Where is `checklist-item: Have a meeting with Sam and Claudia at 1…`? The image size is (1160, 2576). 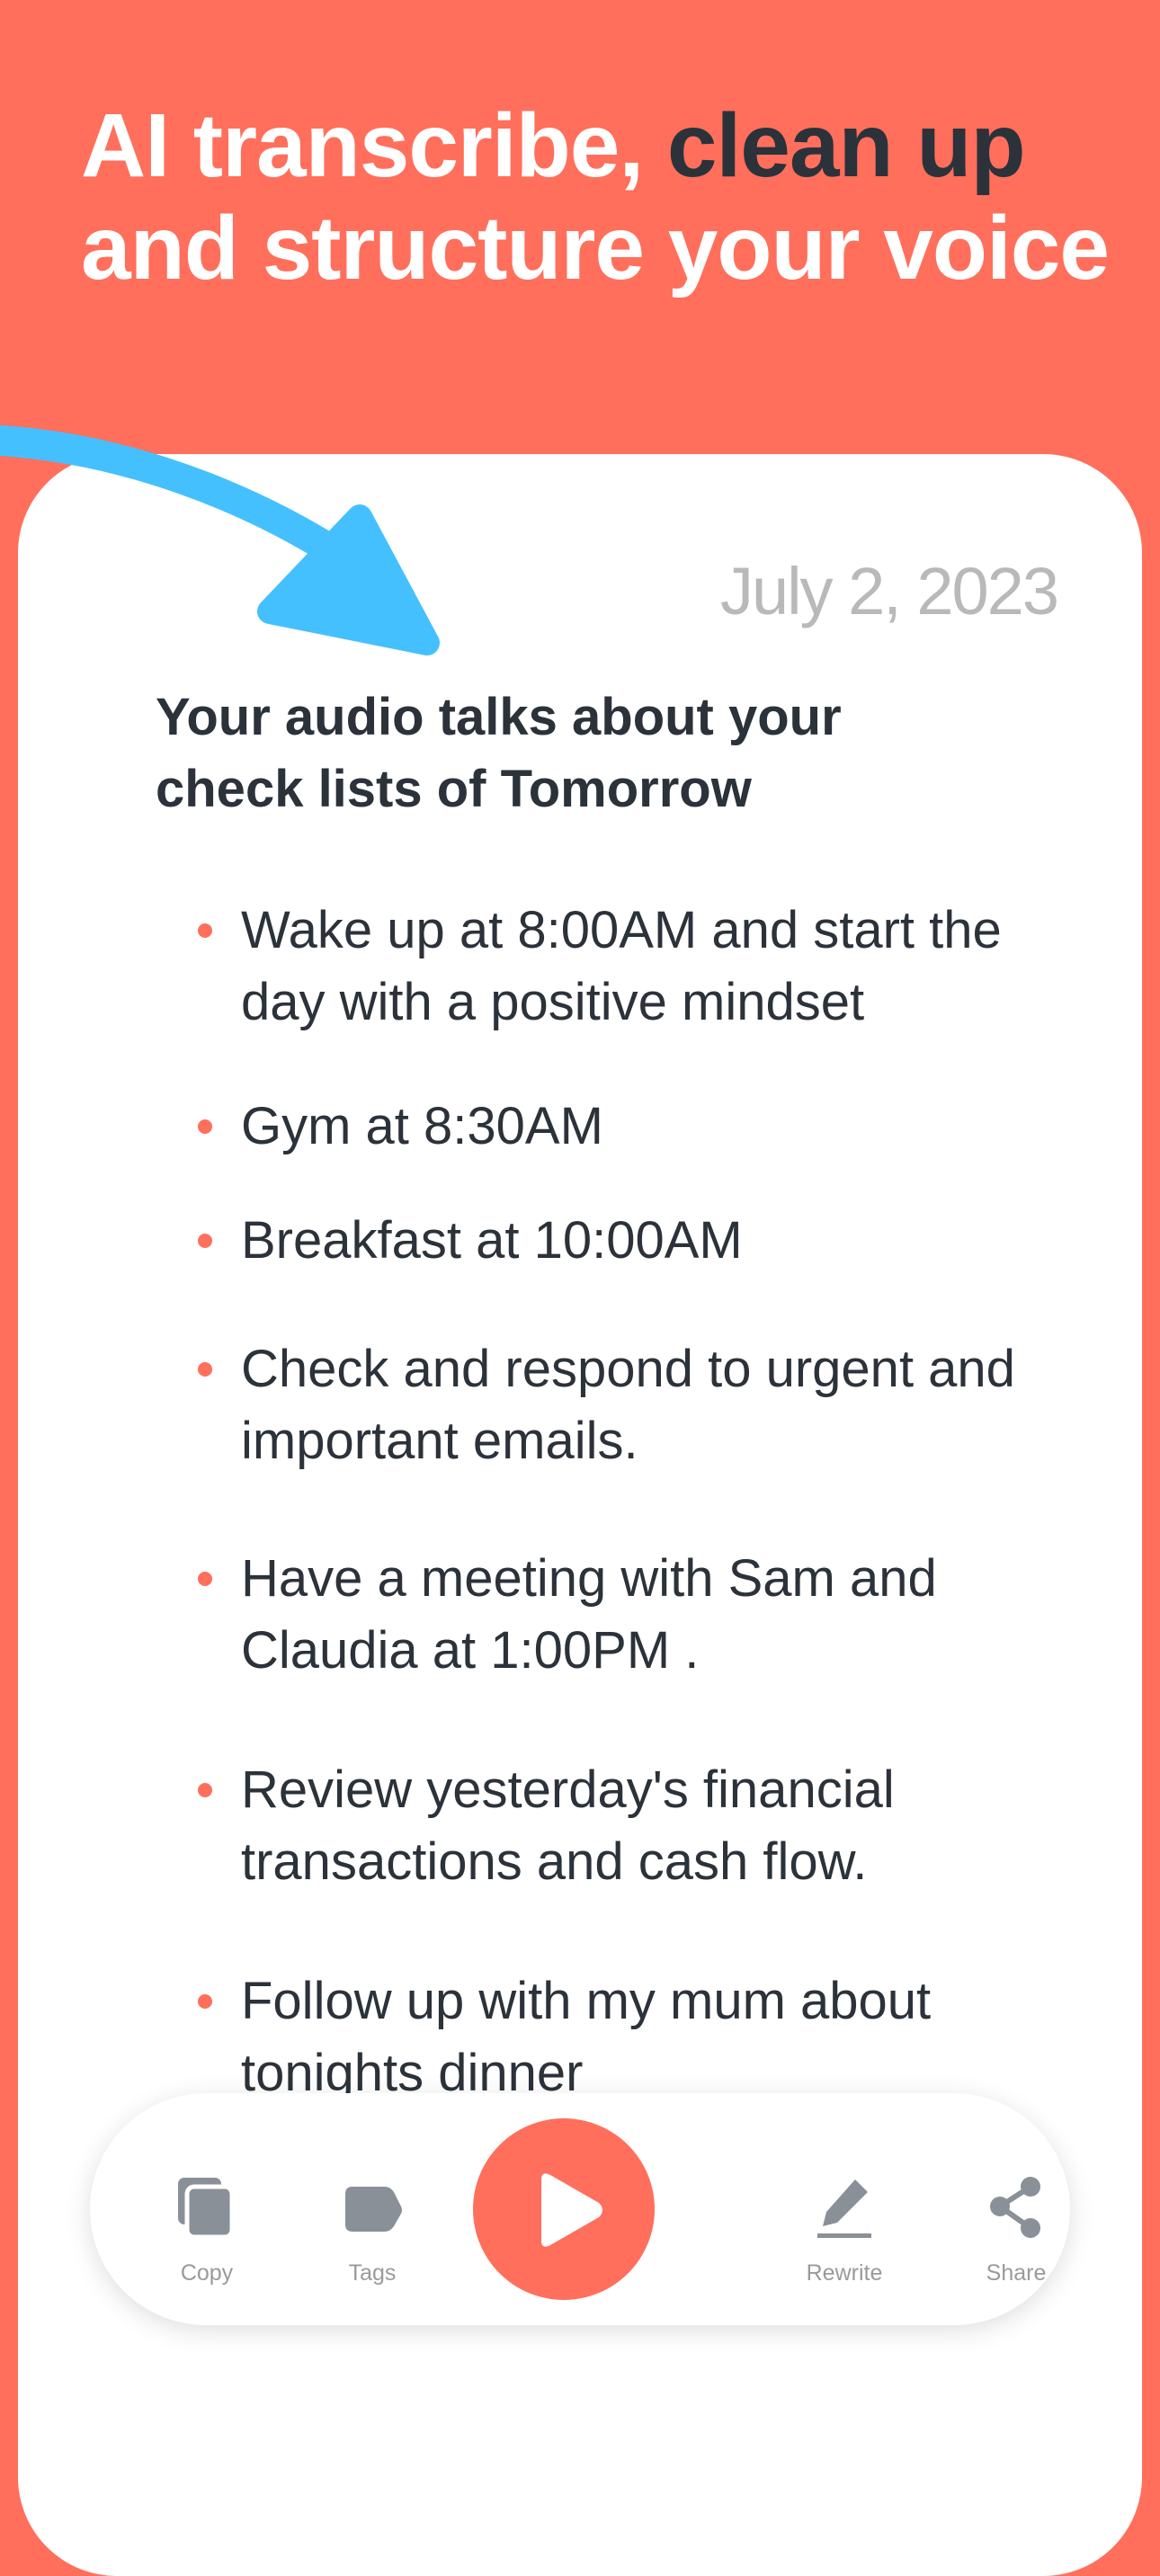 checklist-item: Have a meeting with Sam and Claudia at 1… is located at coordinates (615, 1615).